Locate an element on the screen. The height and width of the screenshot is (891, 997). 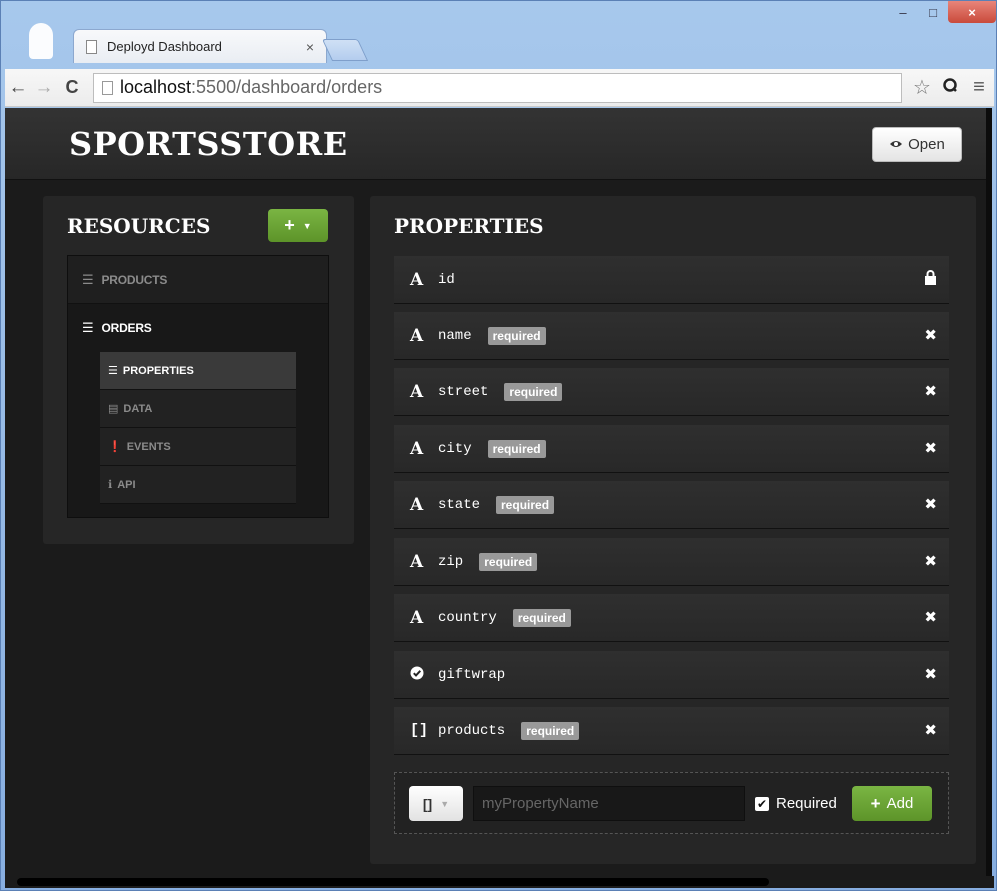
property-row: giftwrap ✖ is located at coordinates (671, 675).